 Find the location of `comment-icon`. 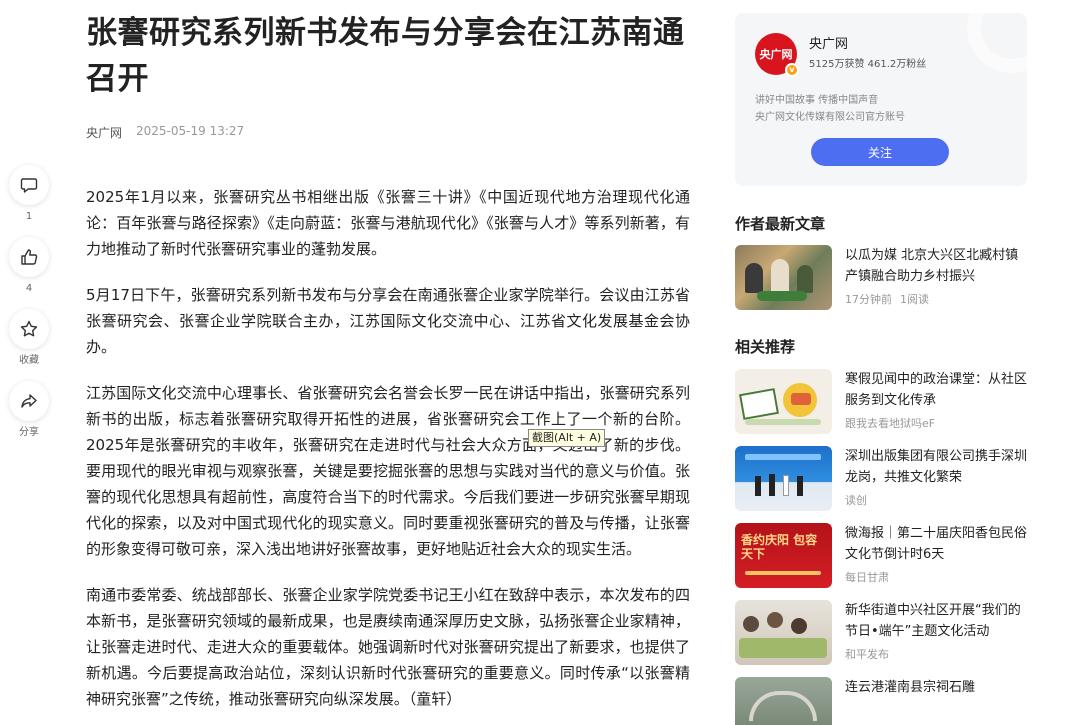

comment-icon is located at coordinates (29, 185).